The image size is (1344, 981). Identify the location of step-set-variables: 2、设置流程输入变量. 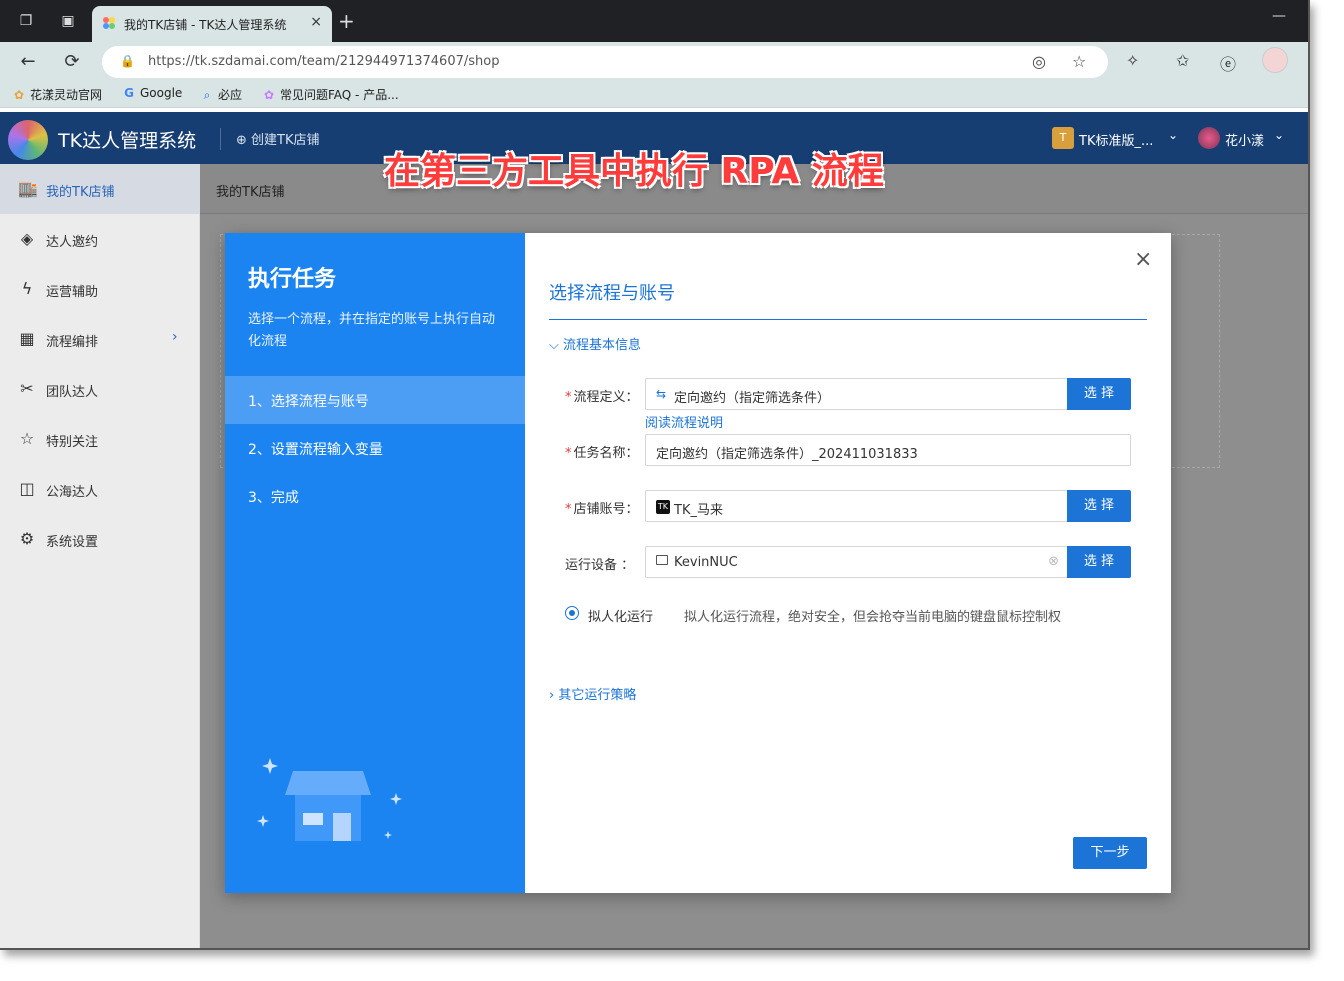
(375, 448).